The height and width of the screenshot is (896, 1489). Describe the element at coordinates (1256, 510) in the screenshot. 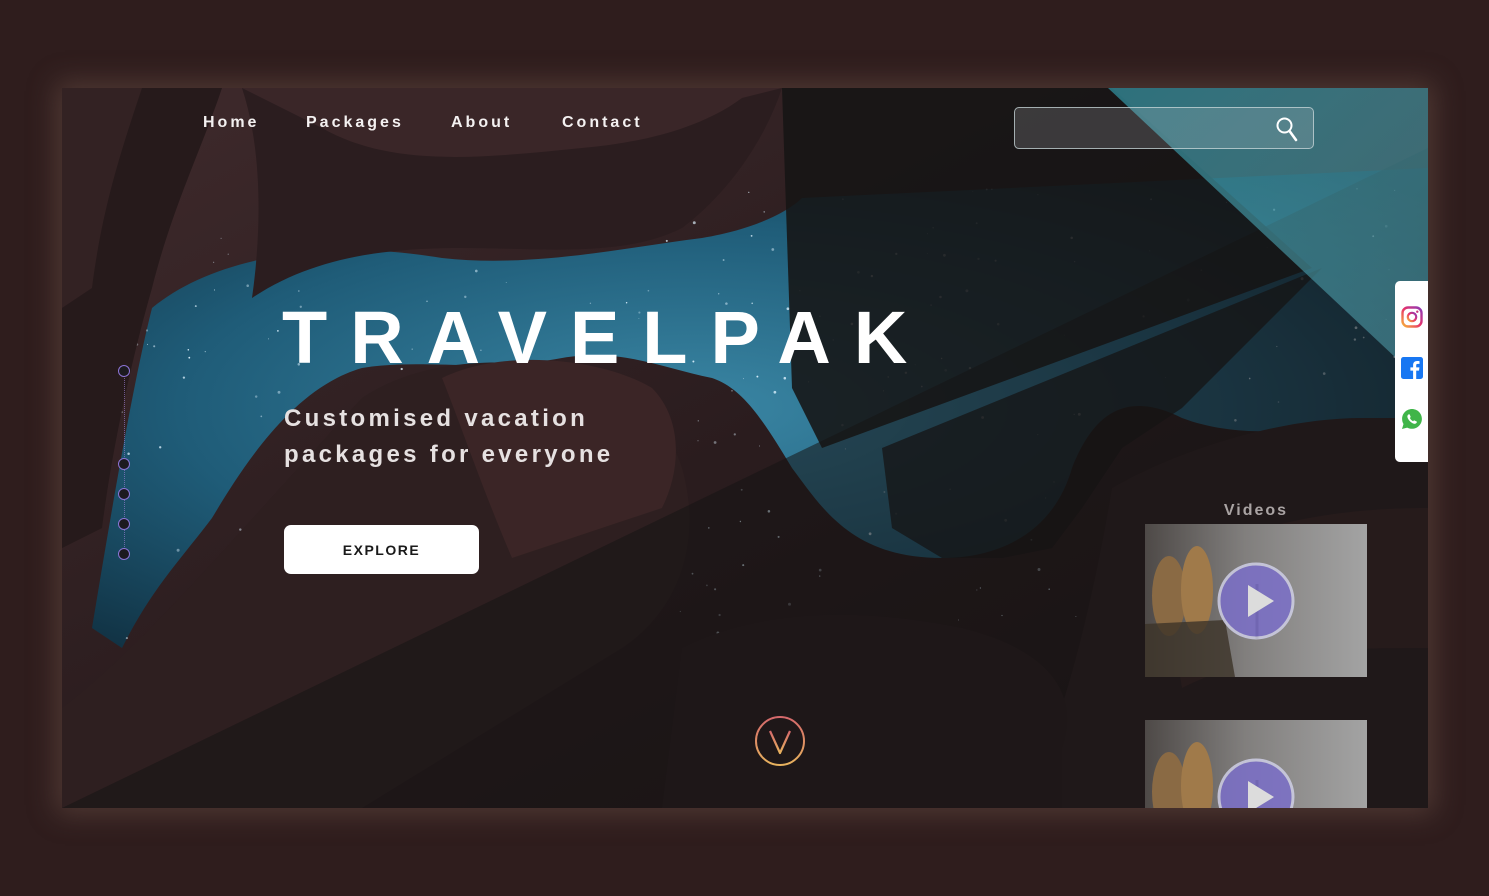

I see `videos-heading: Videos` at that location.